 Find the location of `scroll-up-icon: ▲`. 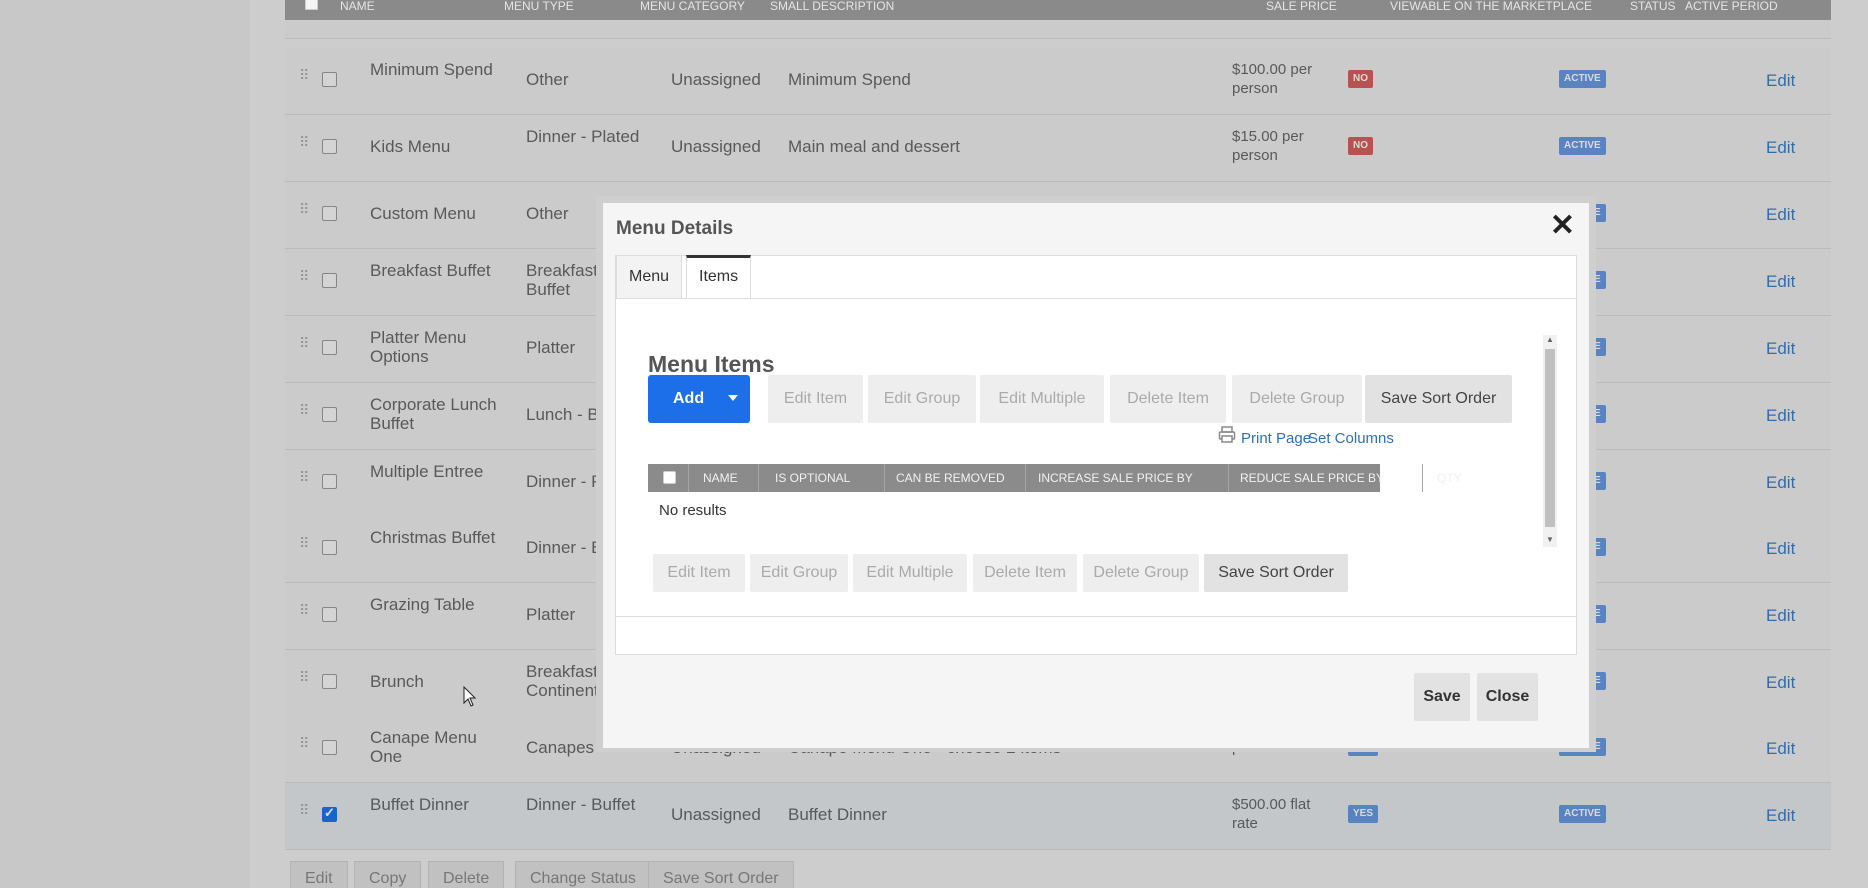

scroll-up-icon: ▲ is located at coordinates (1550, 339).